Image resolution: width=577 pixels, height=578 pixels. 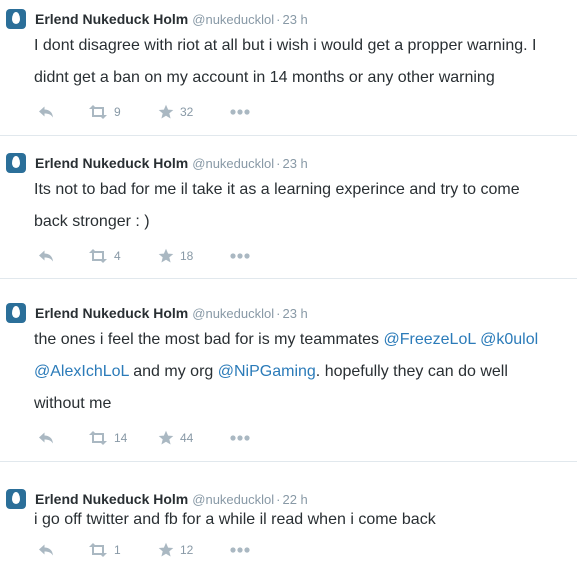 I want to click on favorite-button: 18, so click(x=175, y=256).